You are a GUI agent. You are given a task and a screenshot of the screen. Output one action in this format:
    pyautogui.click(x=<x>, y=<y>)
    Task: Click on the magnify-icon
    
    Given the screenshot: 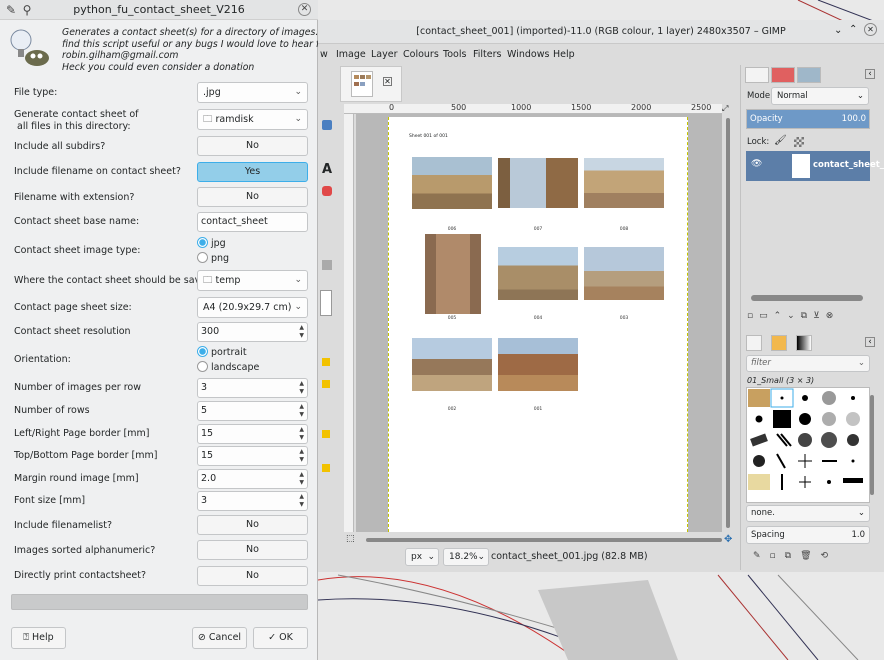 What is the action you would take?
    pyautogui.click(x=327, y=125)
    